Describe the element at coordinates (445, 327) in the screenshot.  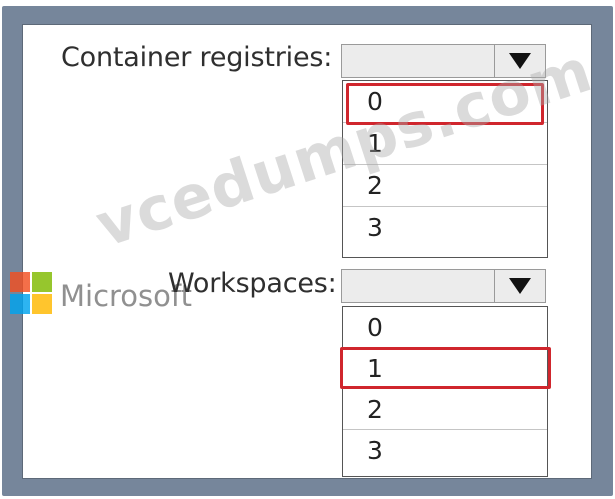
I see `workspaces-option-0: 0` at that location.